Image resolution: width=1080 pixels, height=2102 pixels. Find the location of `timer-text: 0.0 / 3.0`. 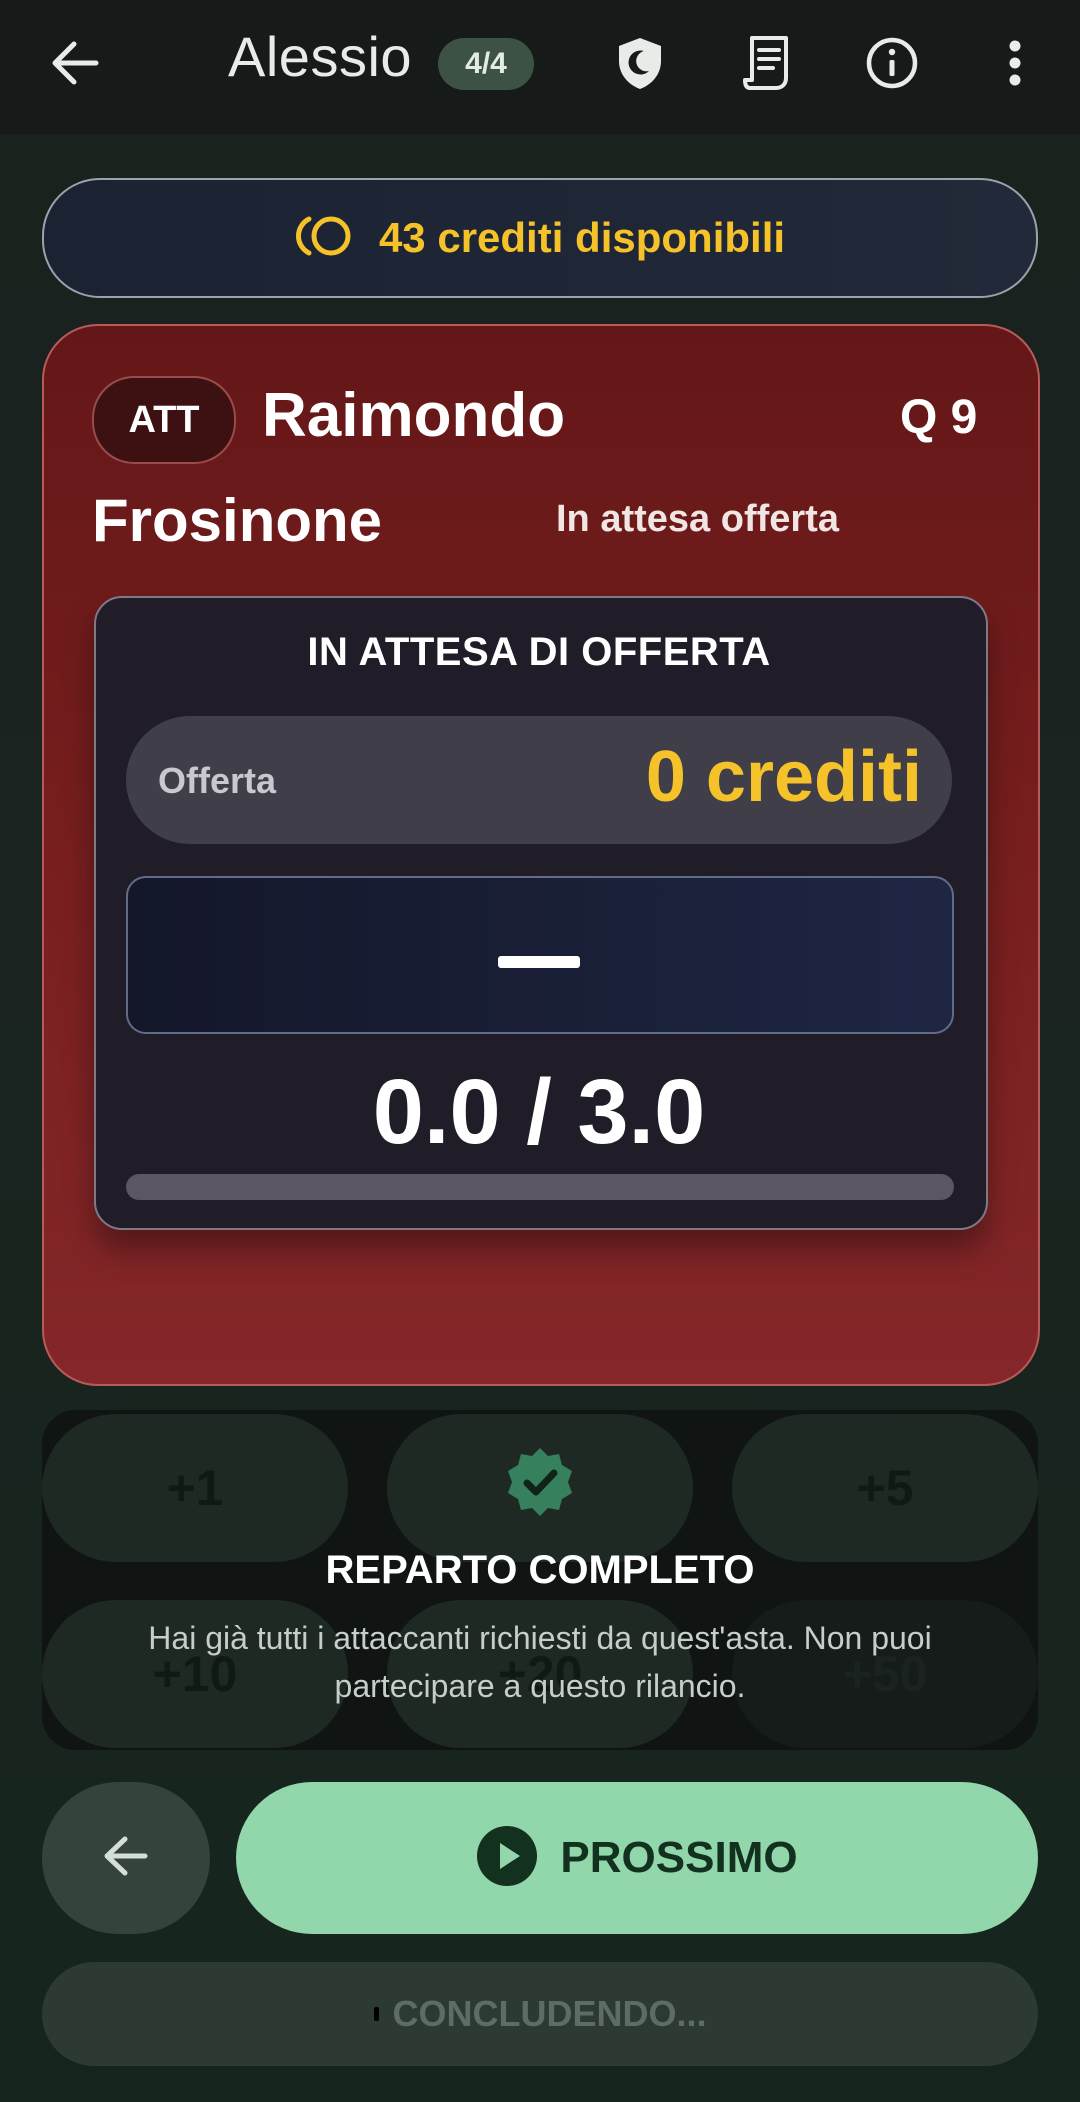

timer-text: 0.0 / 3.0 is located at coordinates (539, 1112).